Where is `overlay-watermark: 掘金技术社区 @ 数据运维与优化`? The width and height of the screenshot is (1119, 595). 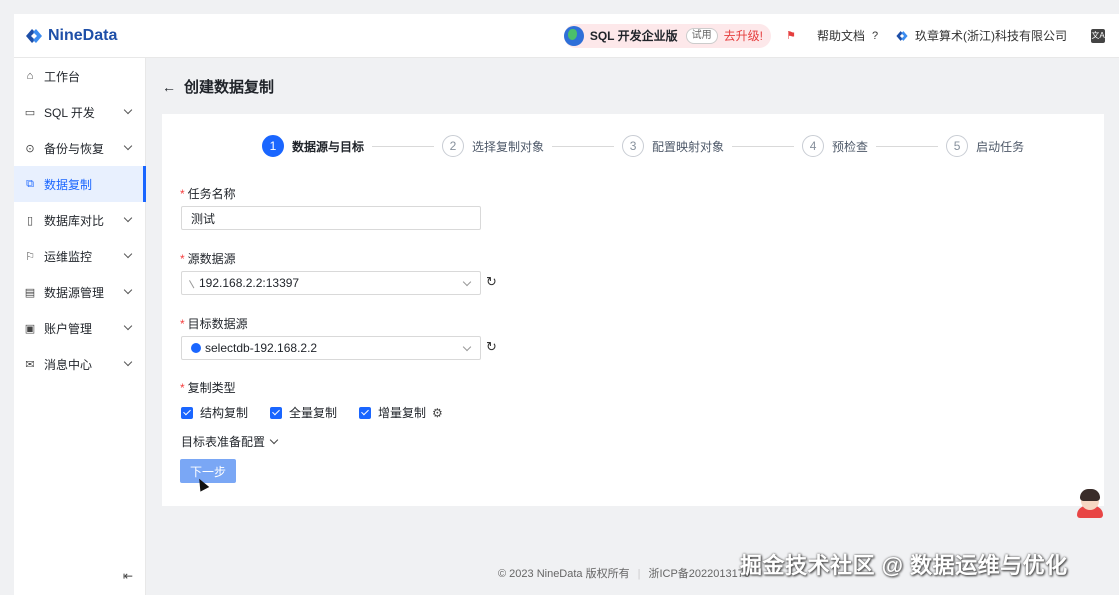 overlay-watermark: 掘金技术社区 @ 数据运维与优化 is located at coordinates (904, 565).